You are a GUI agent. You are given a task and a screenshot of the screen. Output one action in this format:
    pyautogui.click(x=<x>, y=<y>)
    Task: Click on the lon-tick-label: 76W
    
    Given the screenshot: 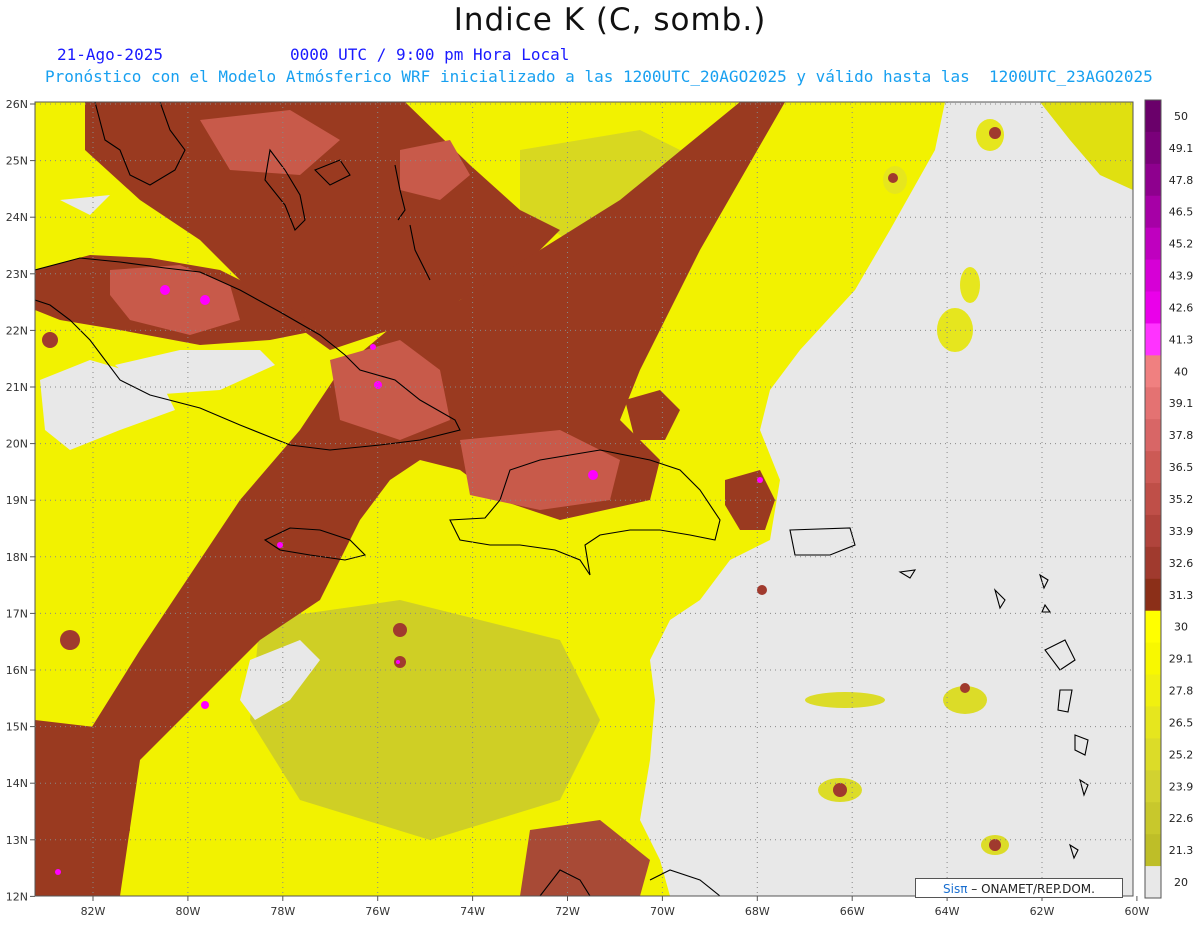 What is the action you would take?
    pyautogui.click(x=377, y=911)
    